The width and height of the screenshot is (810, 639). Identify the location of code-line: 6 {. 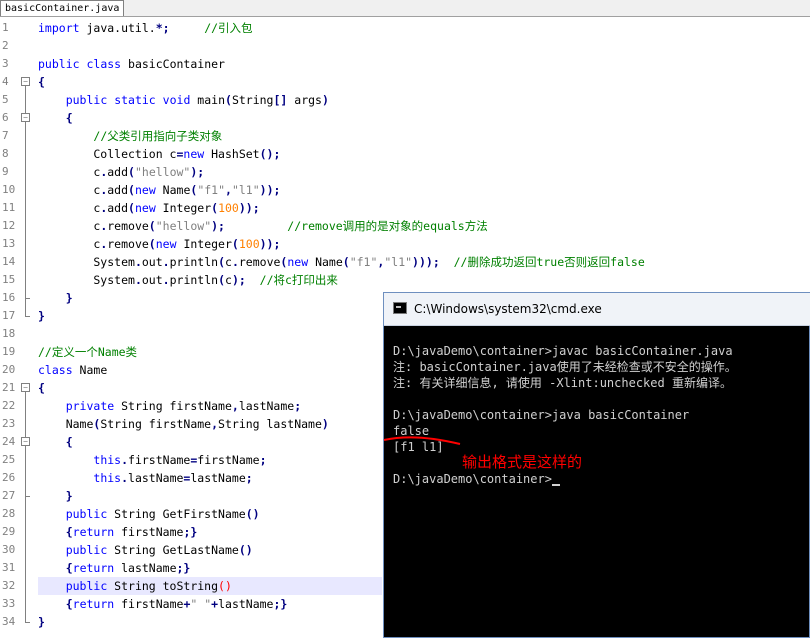
(405, 118).